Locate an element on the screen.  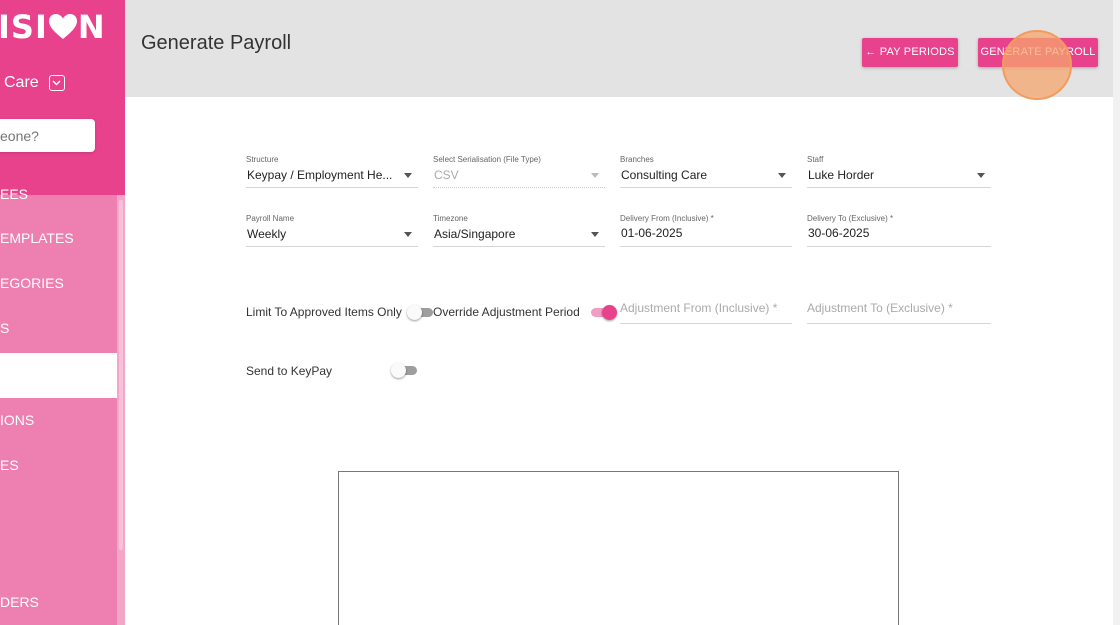
adjustment-from-placeholder: Adjustment From (Inclusive) * is located at coordinates (699, 308).